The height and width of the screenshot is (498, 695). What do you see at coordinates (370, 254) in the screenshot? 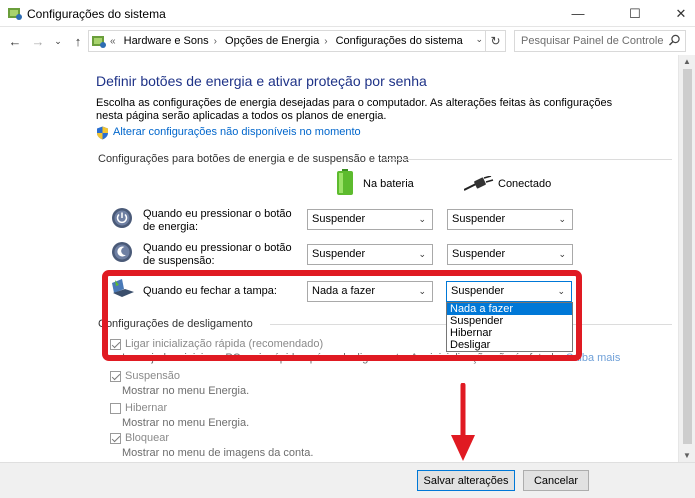
I see `sleep-button-battery-select: Suspender ⌄` at bounding box center [370, 254].